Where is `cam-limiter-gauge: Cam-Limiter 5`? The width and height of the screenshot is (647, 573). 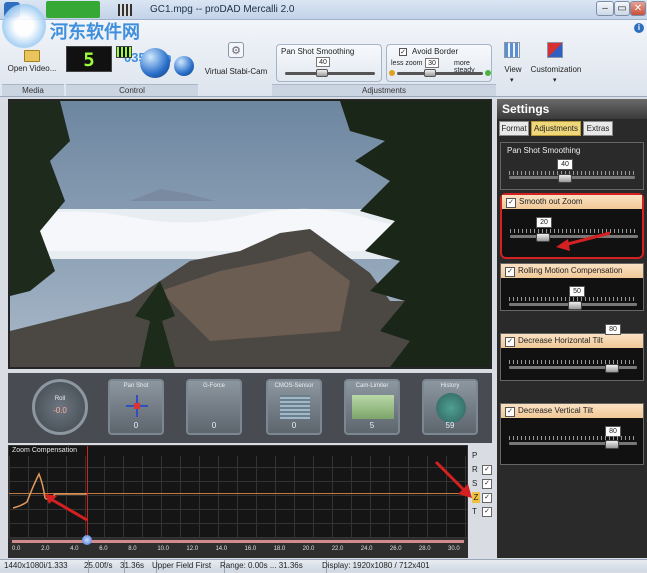 cam-limiter-gauge: Cam-Limiter 5 is located at coordinates (372, 407).